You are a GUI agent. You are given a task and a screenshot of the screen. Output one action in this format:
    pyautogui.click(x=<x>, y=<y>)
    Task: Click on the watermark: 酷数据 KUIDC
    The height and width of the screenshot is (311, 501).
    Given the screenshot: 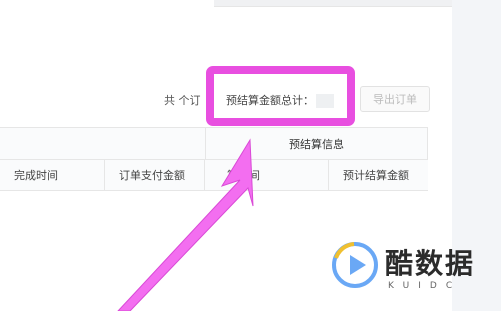 What is the action you would take?
    pyautogui.click(x=401, y=270)
    